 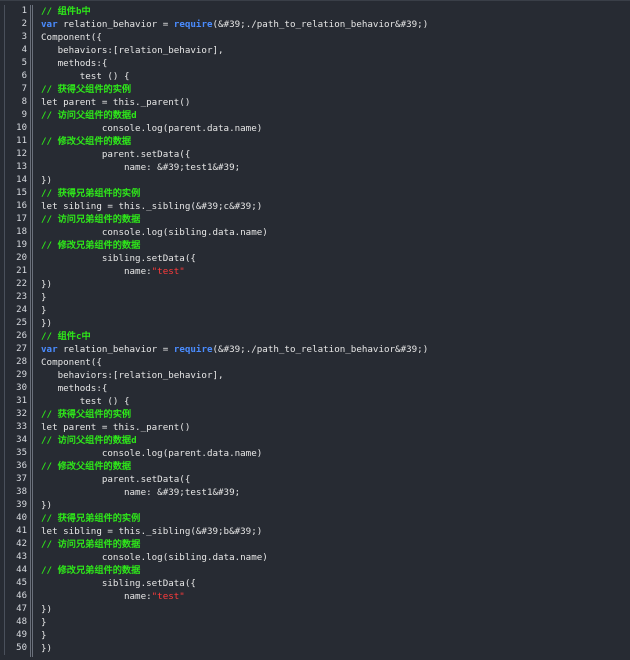 What do you see at coordinates (154, 232) in the screenshot?
I see `code-token-plain: console.log(sibling.data.name)` at bounding box center [154, 232].